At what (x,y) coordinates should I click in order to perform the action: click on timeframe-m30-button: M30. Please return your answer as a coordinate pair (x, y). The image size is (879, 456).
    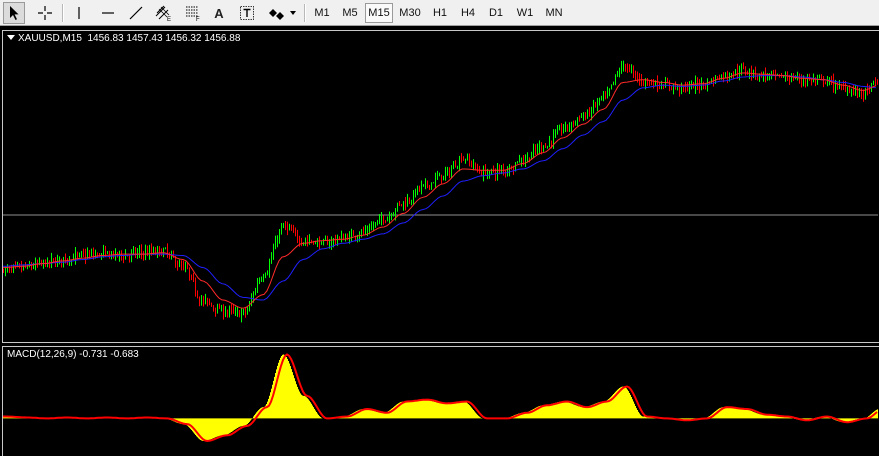
    Looking at the image, I should click on (410, 13).